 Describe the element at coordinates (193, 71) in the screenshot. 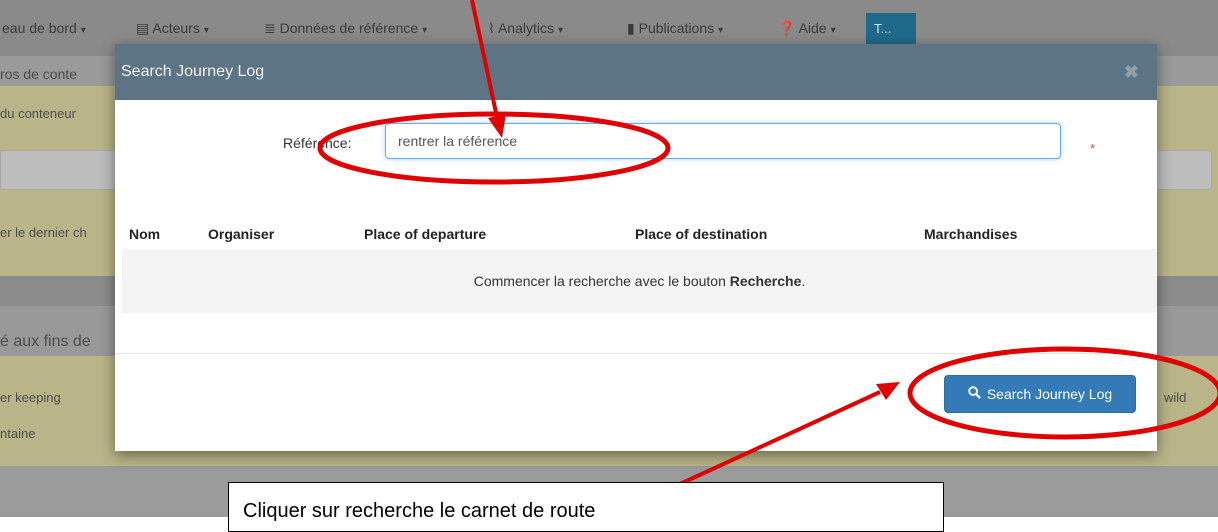

I see `modal-title: Search Journey Log` at that location.